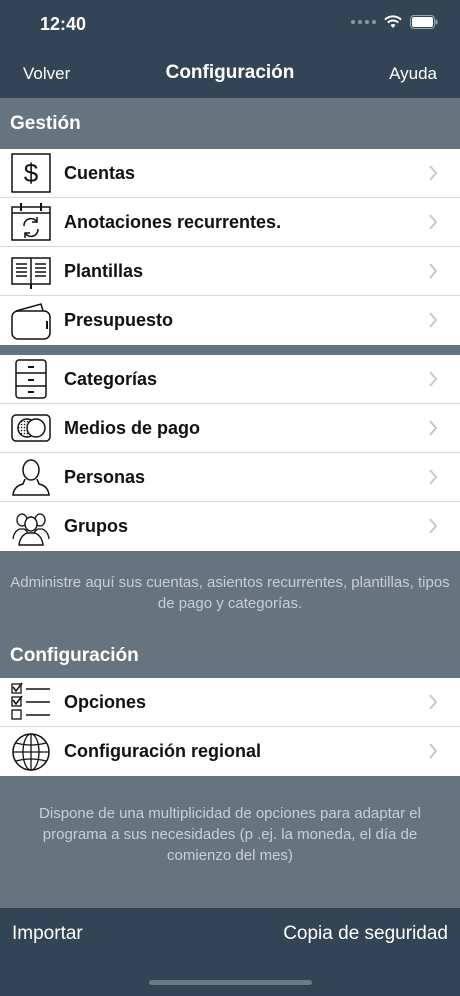  What do you see at coordinates (104, 270) in the screenshot?
I see `row-label: Plantillas` at bounding box center [104, 270].